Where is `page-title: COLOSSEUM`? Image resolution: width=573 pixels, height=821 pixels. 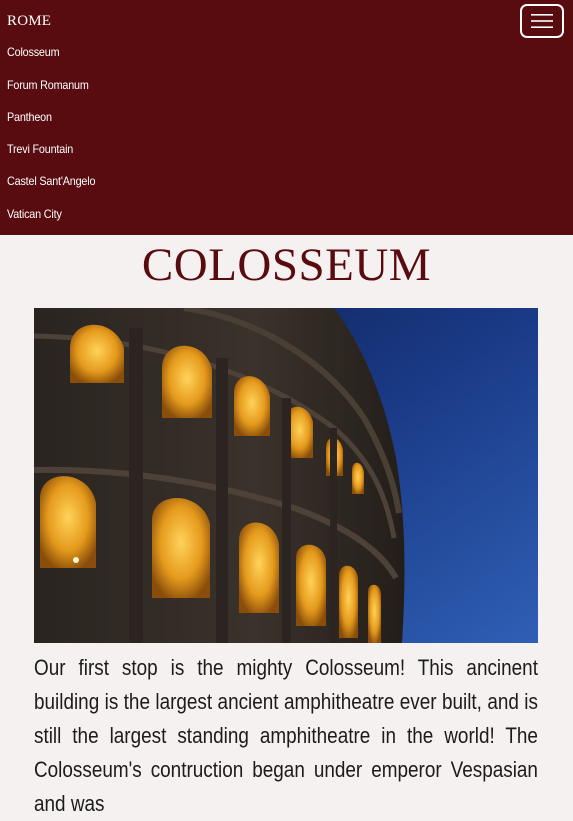
page-title: COLOSSEUM is located at coordinates (286, 265).